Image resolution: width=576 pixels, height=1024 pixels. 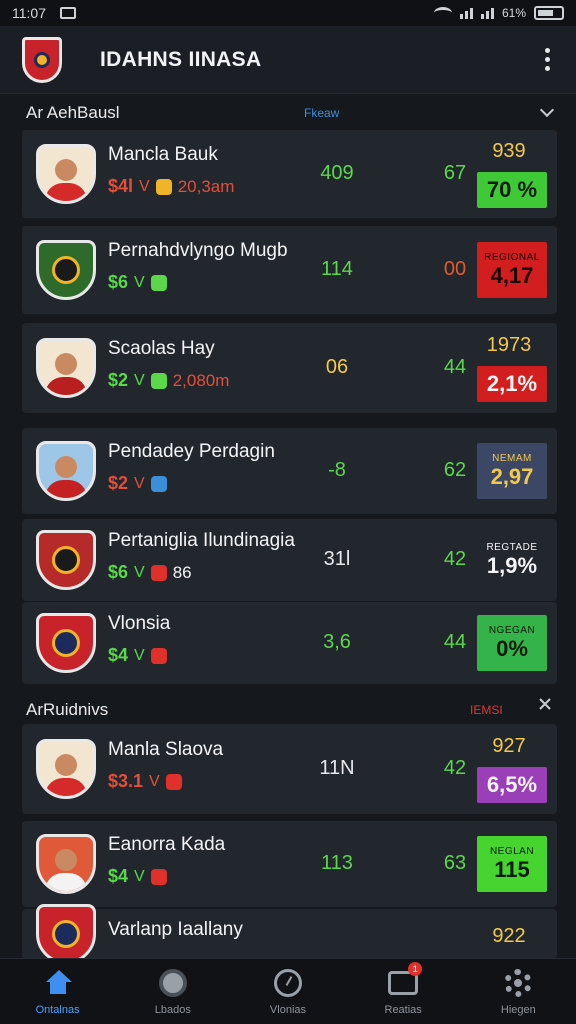 I want to click on score-label: 927, so click(x=509, y=746).